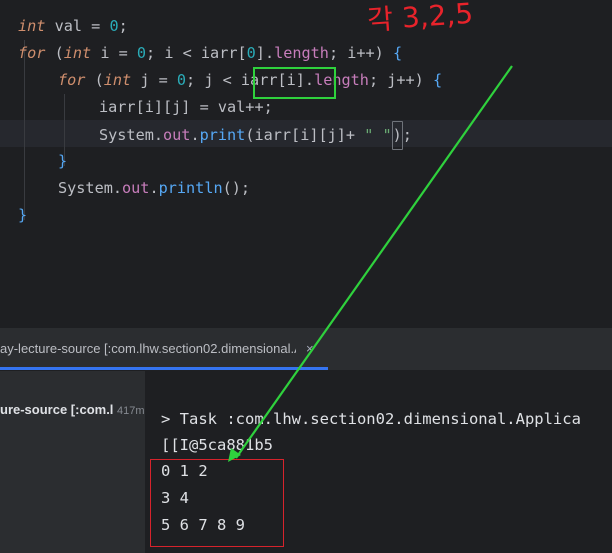 This screenshot has height=553, width=612. Describe the element at coordinates (164, 368) in the screenshot. I see `active-tab-indicator` at that location.